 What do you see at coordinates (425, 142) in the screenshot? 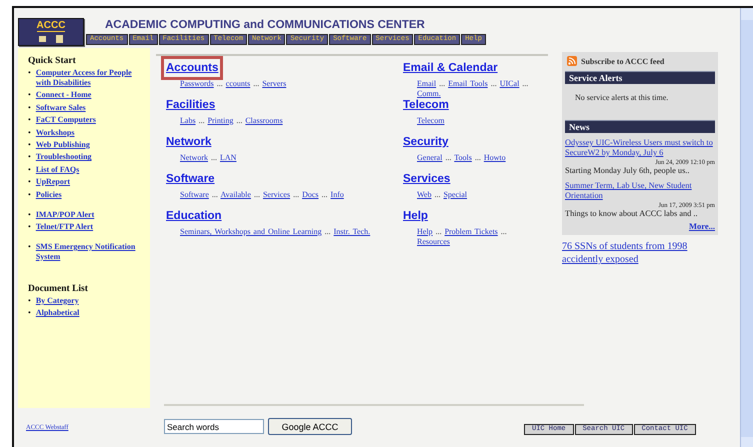
I see `section-link: Security` at bounding box center [425, 142].